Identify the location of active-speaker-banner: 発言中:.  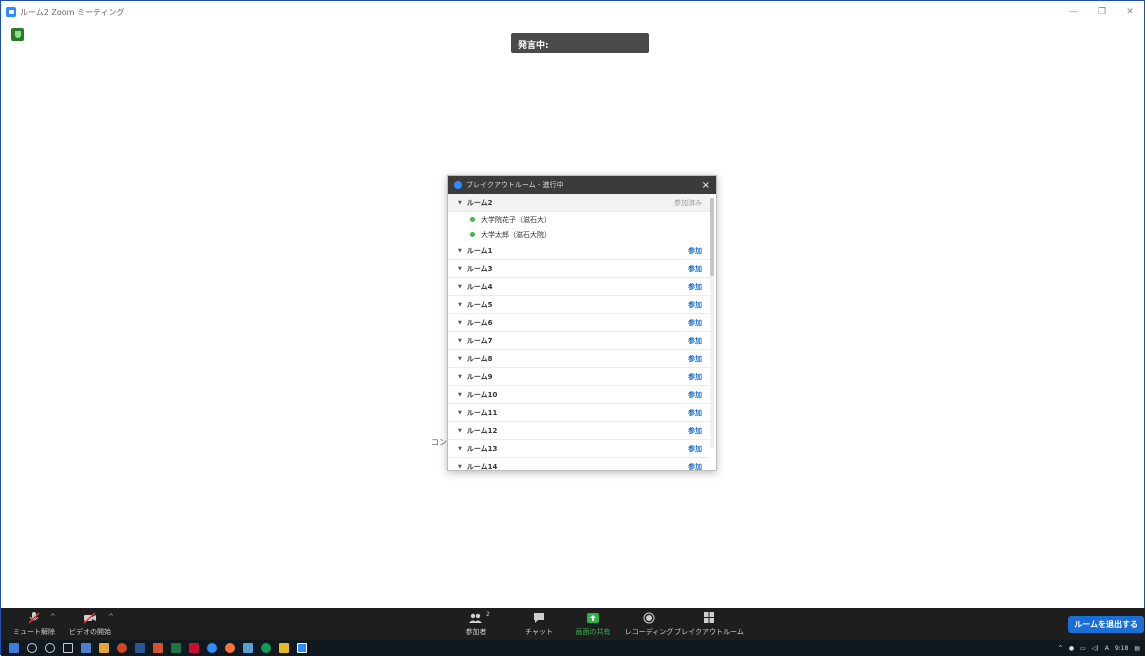
(580, 43).